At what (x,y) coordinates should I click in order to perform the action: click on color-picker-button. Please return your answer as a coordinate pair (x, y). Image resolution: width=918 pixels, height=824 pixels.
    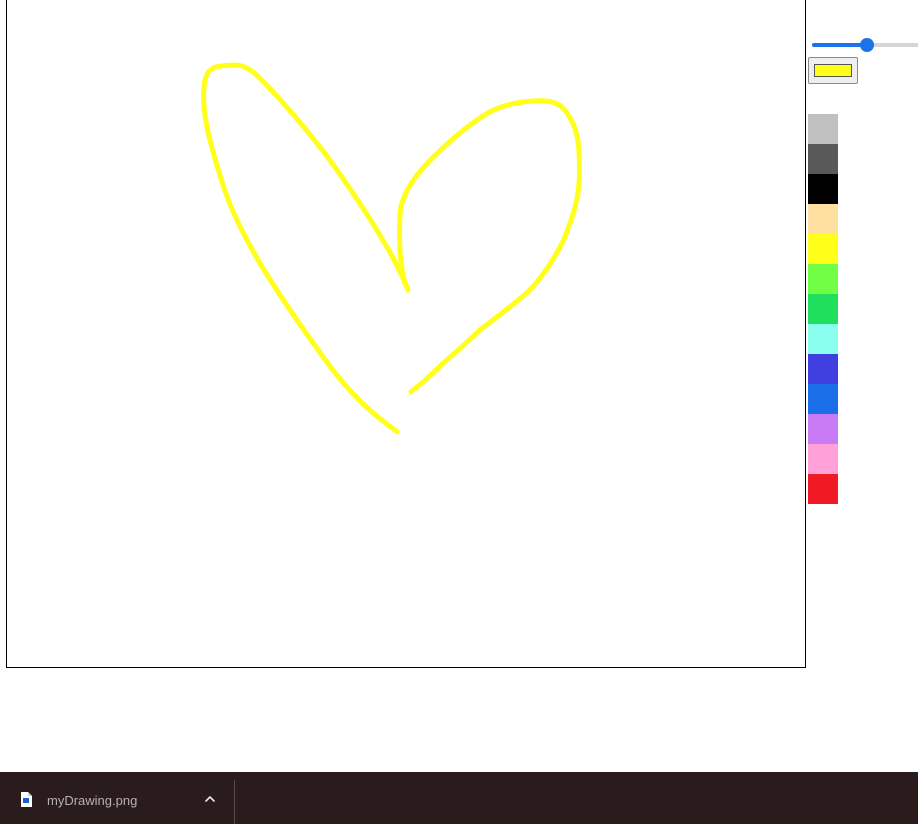
    Looking at the image, I should click on (833, 70).